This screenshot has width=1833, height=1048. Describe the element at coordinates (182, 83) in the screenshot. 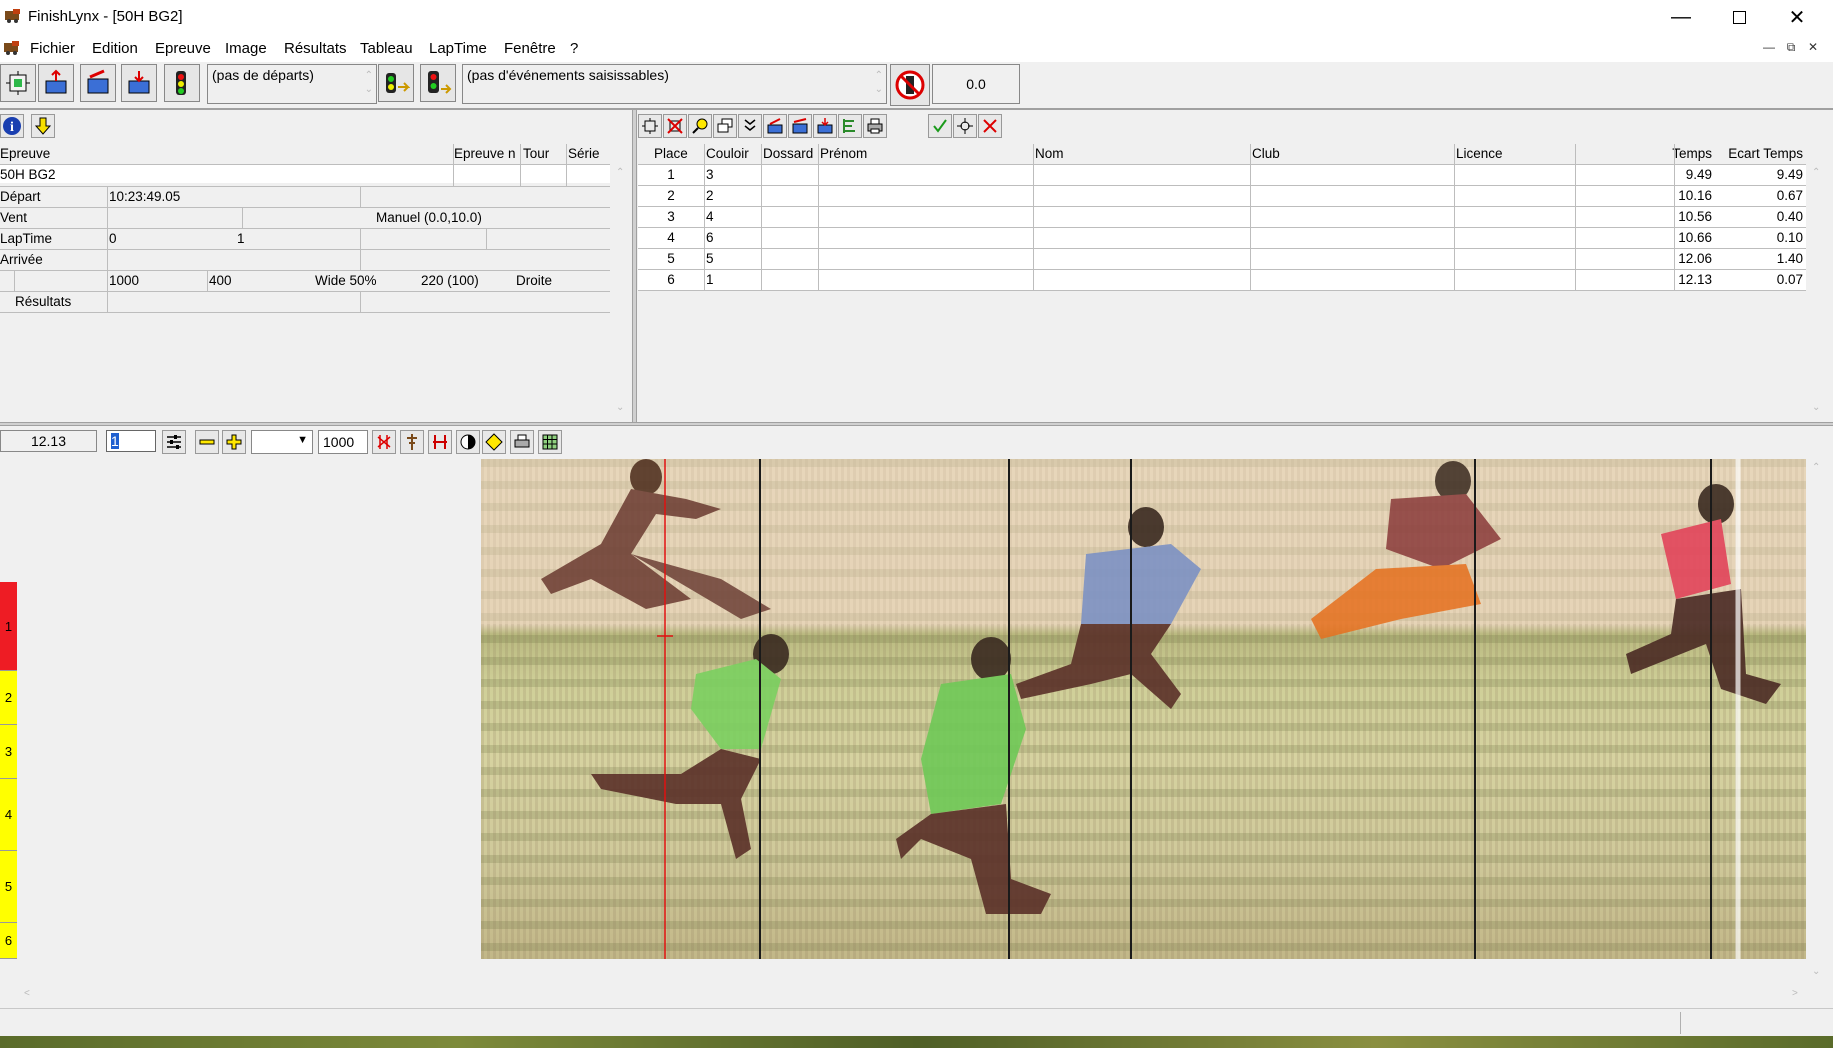

I see `start-sensor-icon` at that location.